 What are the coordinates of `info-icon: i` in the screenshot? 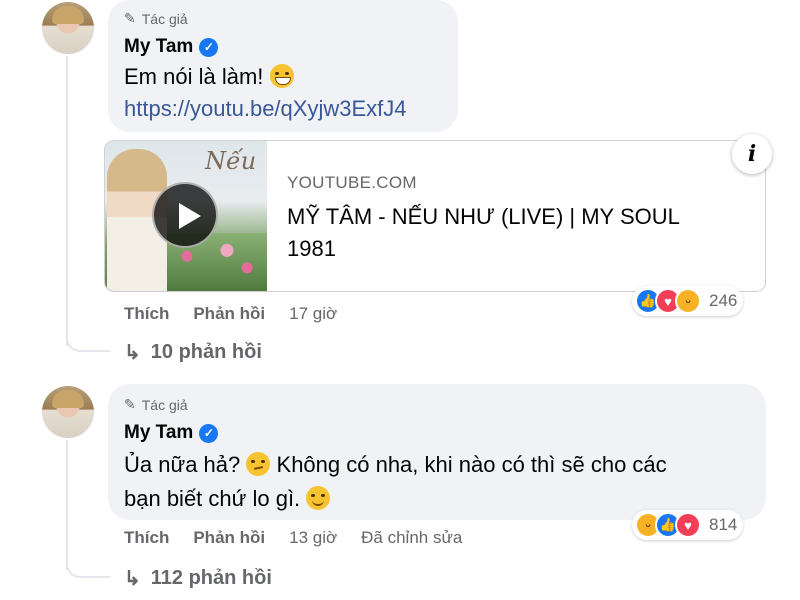 It's located at (752, 154).